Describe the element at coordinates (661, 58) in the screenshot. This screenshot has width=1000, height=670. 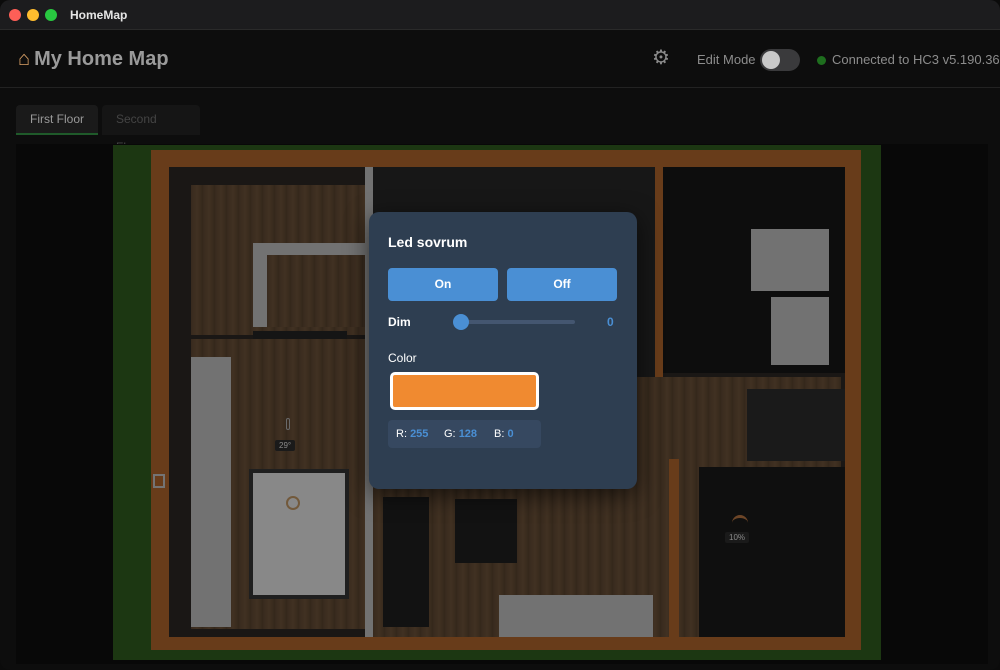
I see `gear-icon: ⚙` at that location.